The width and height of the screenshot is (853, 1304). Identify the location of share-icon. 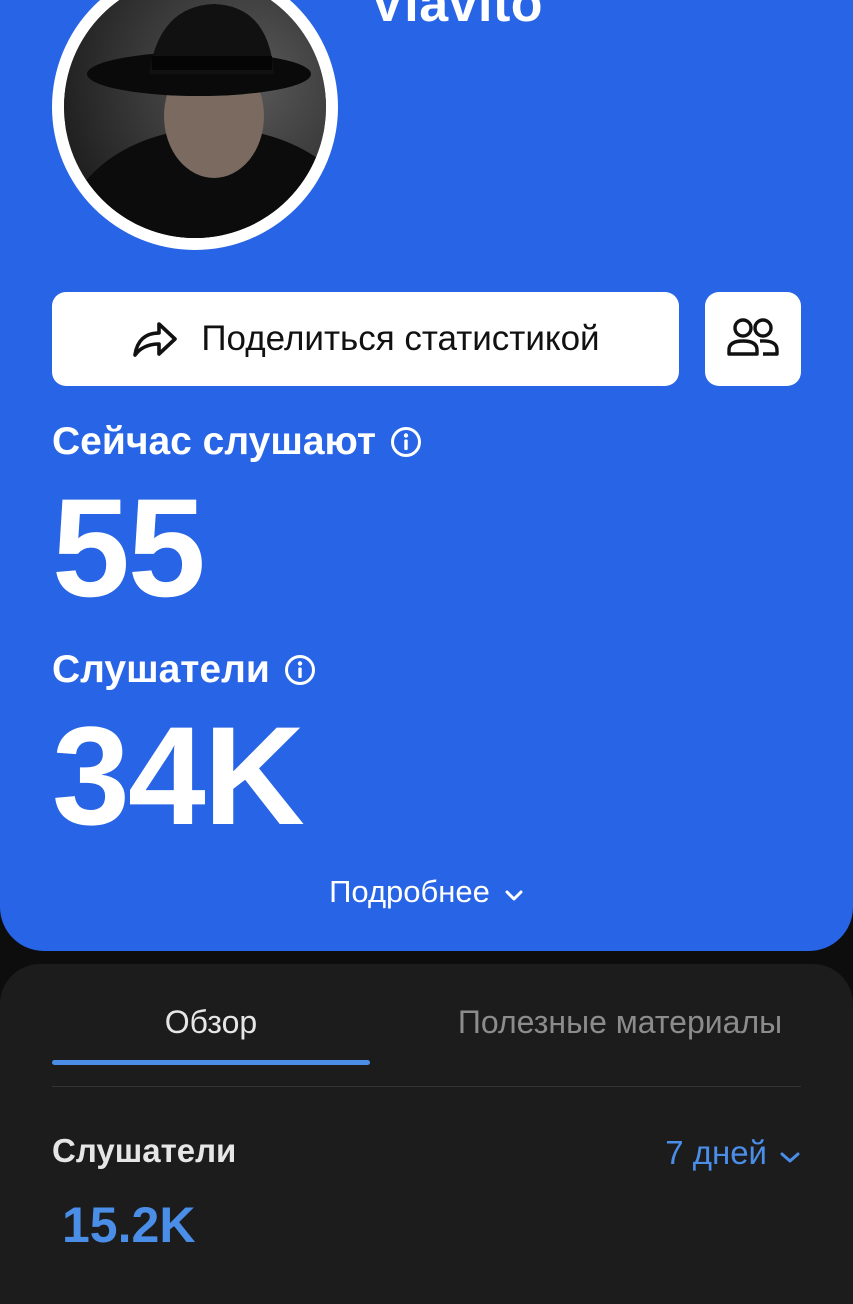
(155, 339).